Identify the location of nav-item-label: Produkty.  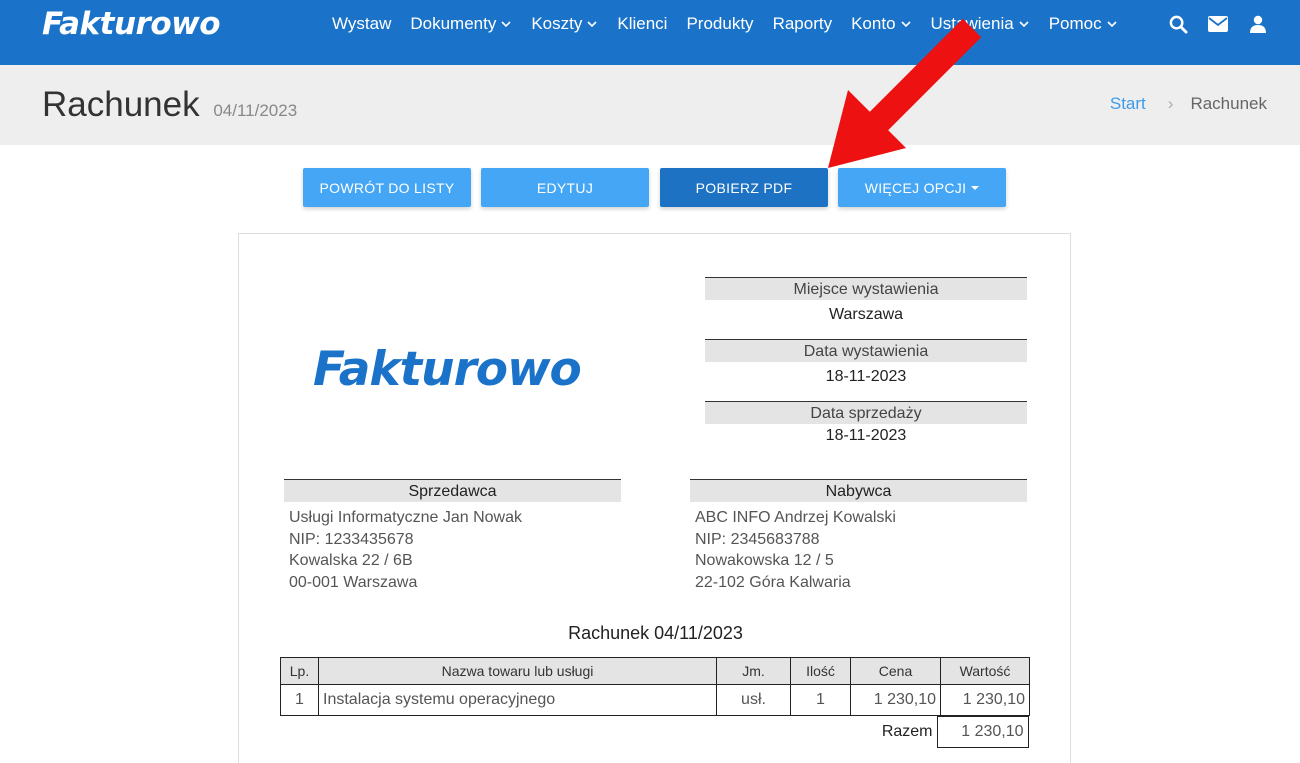
(720, 23).